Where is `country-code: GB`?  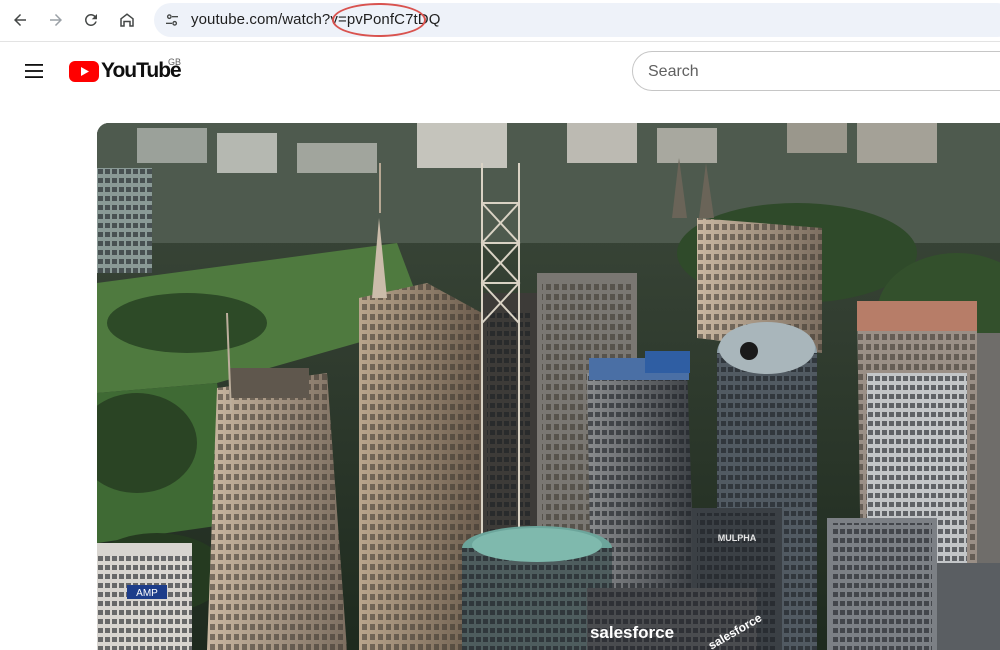 country-code: GB is located at coordinates (175, 62).